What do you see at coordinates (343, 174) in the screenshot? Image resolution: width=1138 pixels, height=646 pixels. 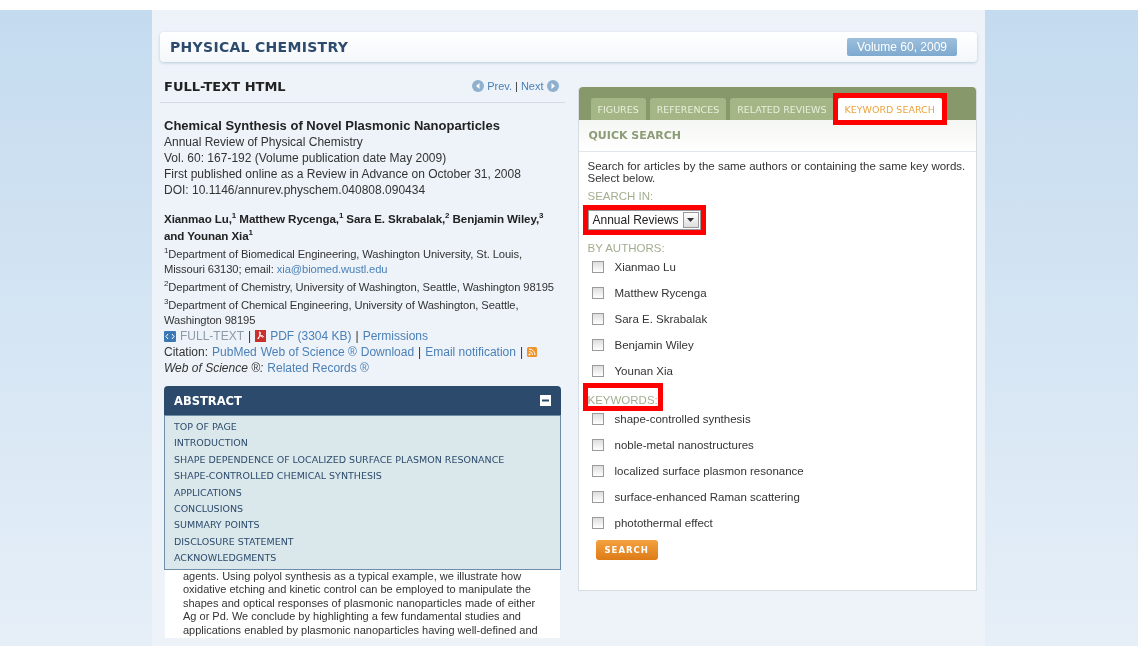 I see `article-meta: First published online as a Review in Advance on October 31, 2008` at bounding box center [343, 174].